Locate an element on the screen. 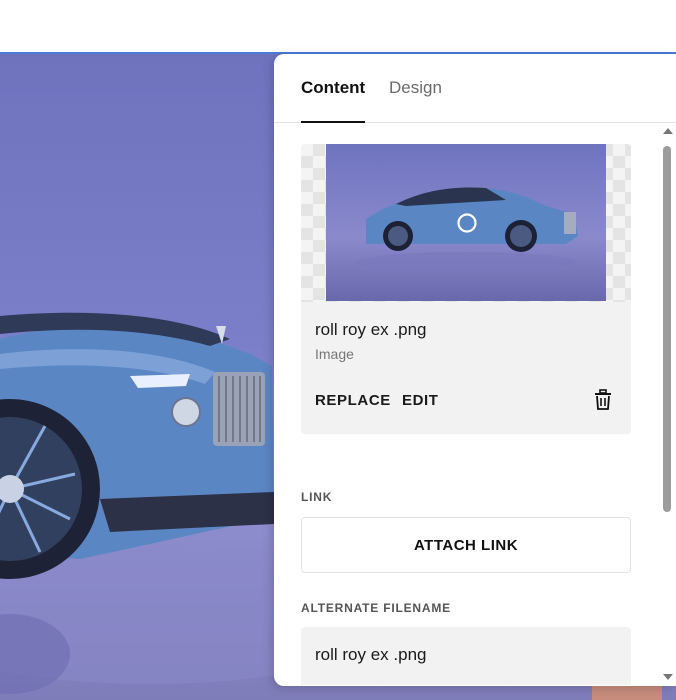  link-section-label: LINK is located at coordinates (317, 497).